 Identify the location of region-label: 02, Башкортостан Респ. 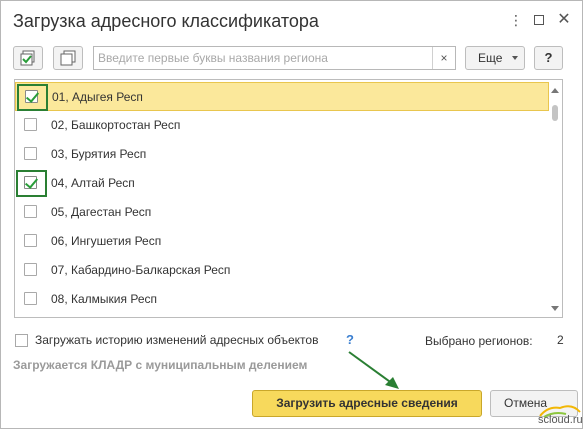
(116, 125).